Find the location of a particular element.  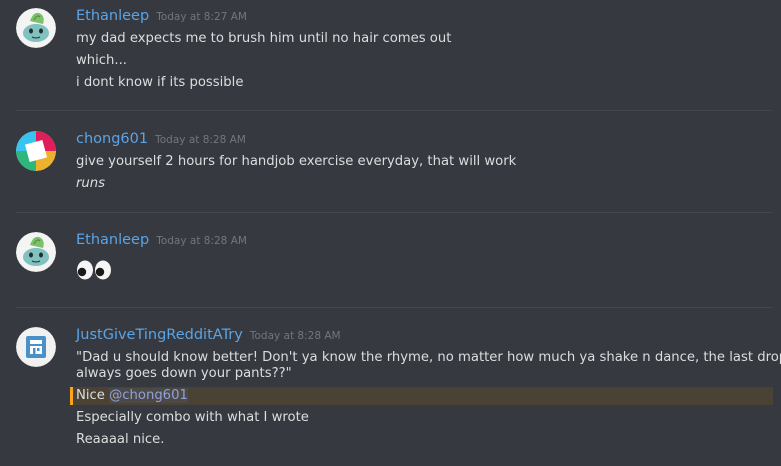

mention-prefix: Nice is located at coordinates (93, 395).